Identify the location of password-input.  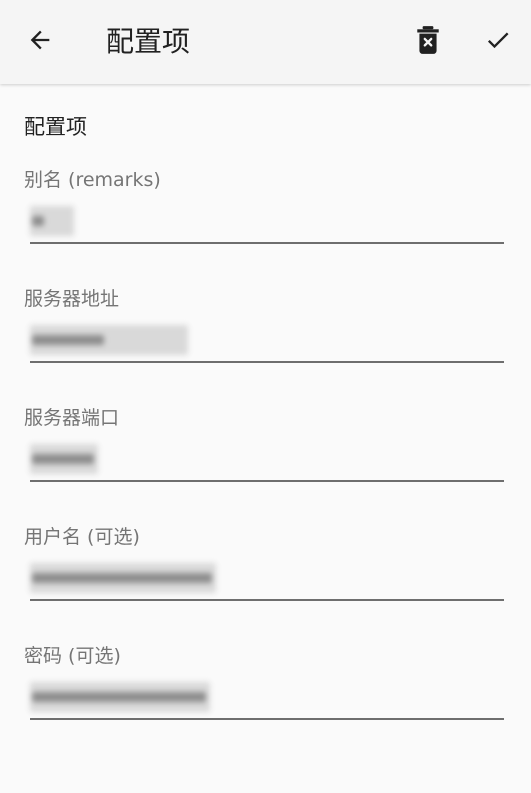
(267, 699).